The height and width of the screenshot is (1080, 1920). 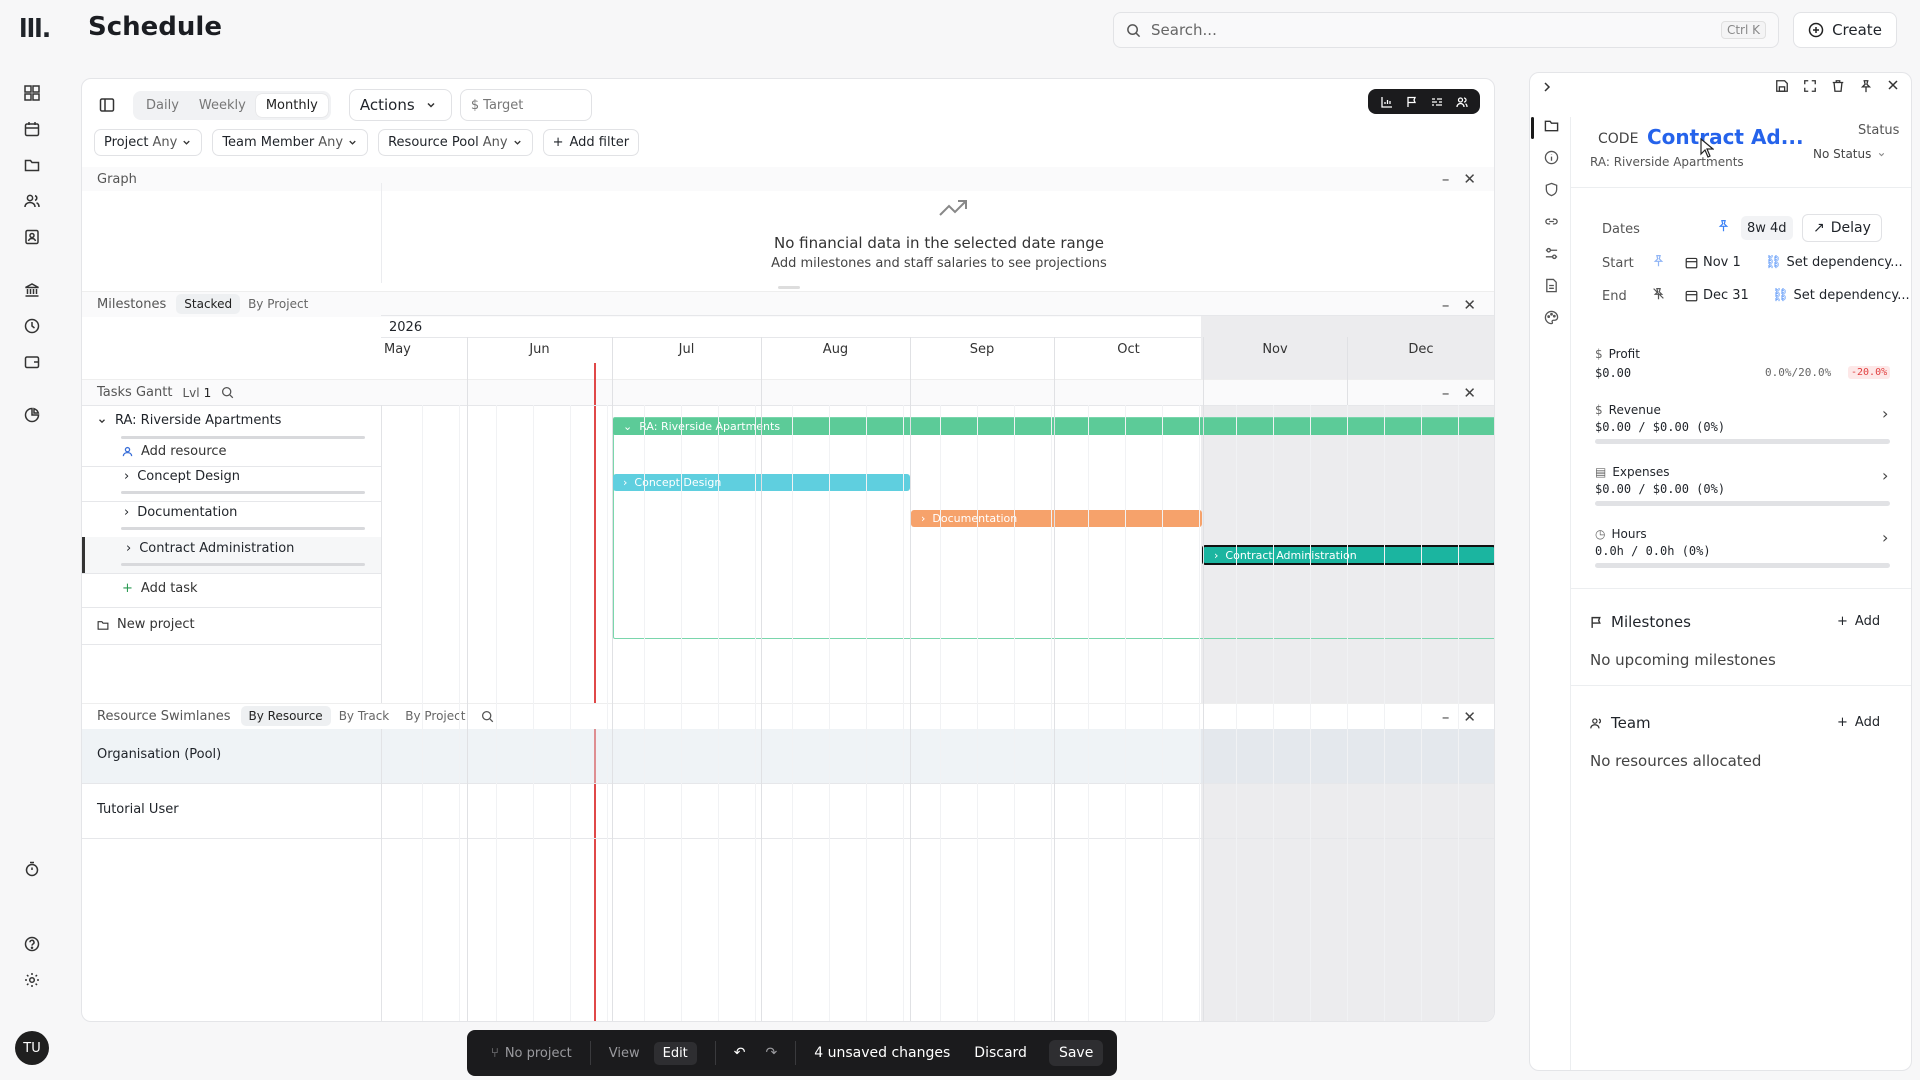 What do you see at coordinates (1858, 722) in the screenshot?
I see `add-team-member-button: + Add` at bounding box center [1858, 722].